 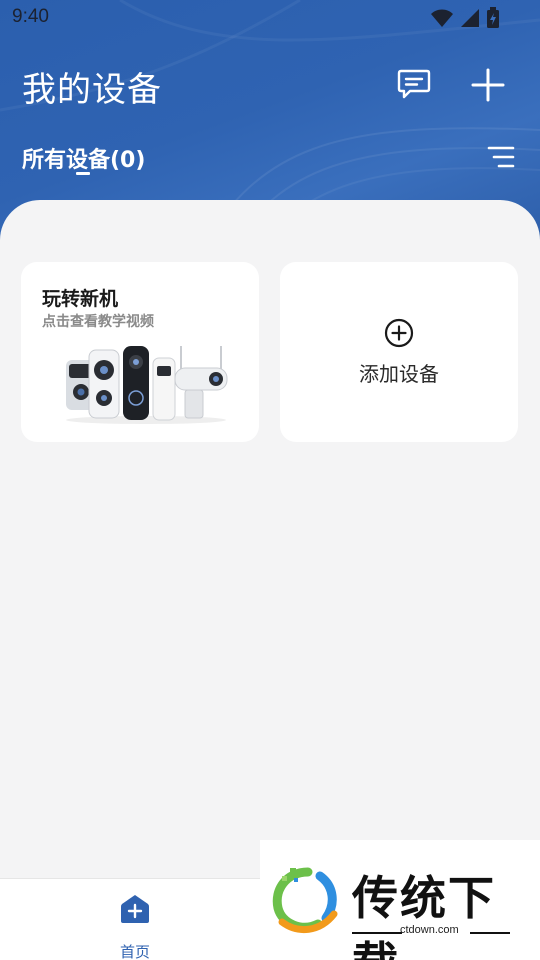 What do you see at coordinates (83, 173) in the screenshot?
I see `filter-tab-indicator` at bounding box center [83, 173].